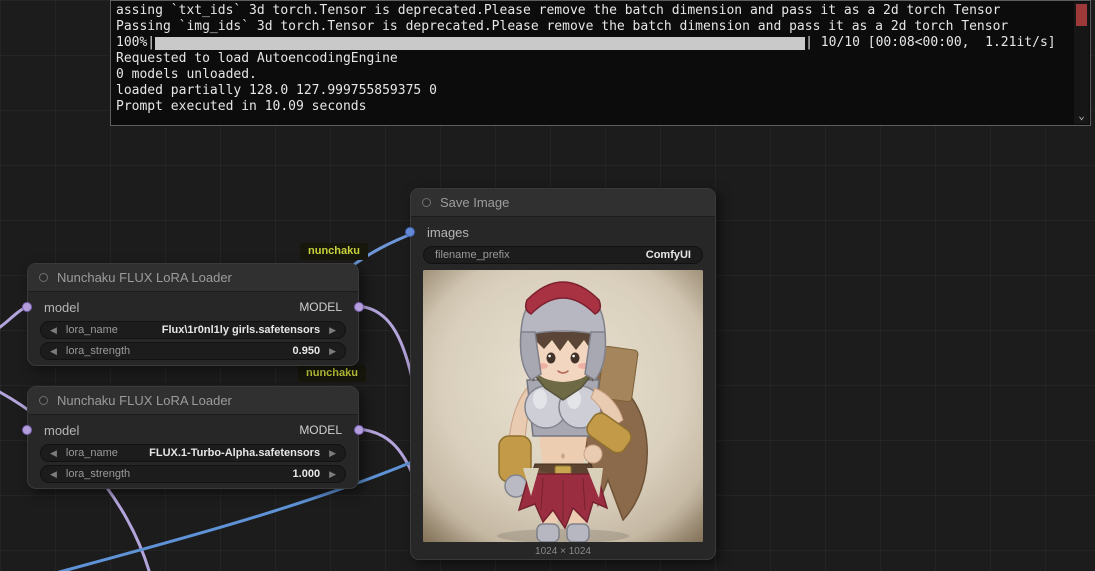 The height and width of the screenshot is (571, 1095). What do you see at coordinates (1081, 117) in the screenshot?
I see `scroll-down-arrow-icon: ⌄` at bounding box center [1081, 117].